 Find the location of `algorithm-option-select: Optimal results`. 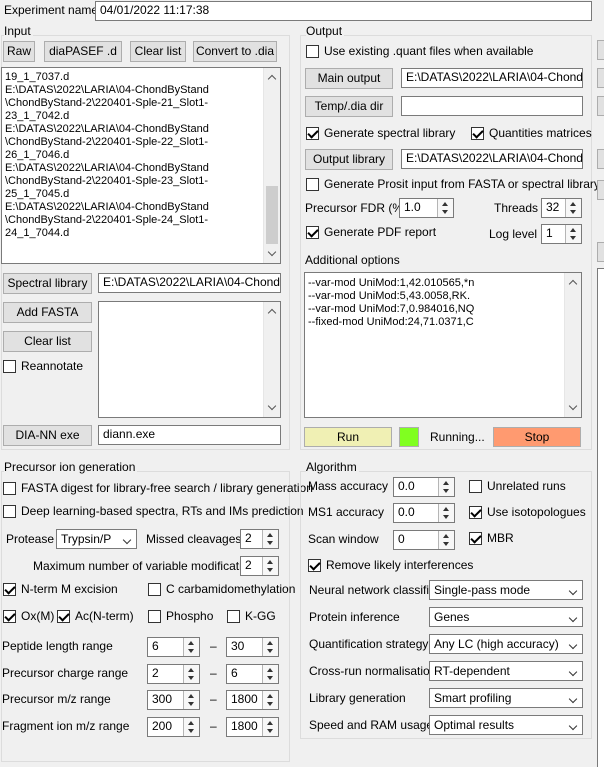

algorithm-option-select: Optimal results is located at coordinates (506, 725).